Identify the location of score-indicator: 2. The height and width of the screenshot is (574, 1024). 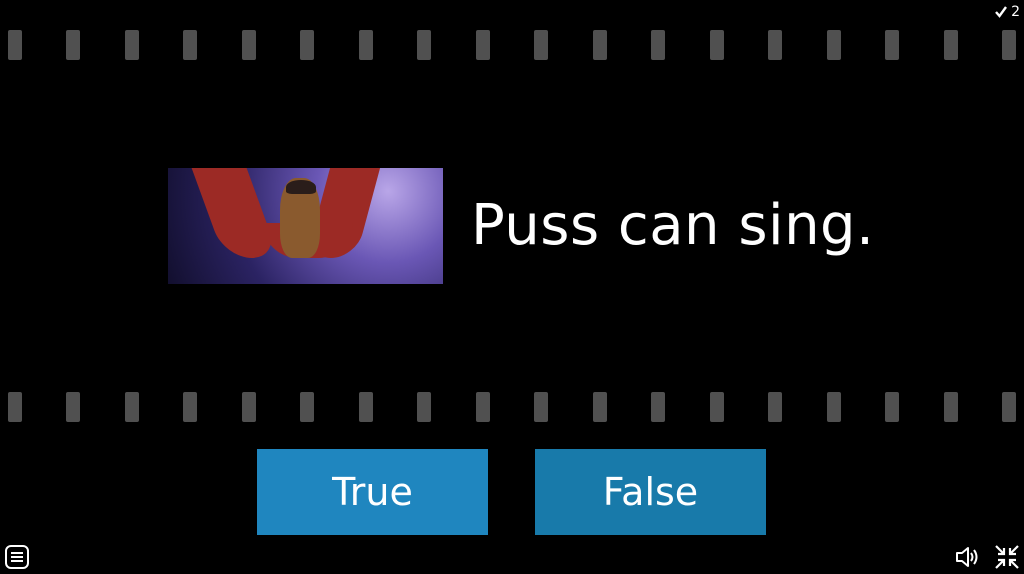
(1007, 12).